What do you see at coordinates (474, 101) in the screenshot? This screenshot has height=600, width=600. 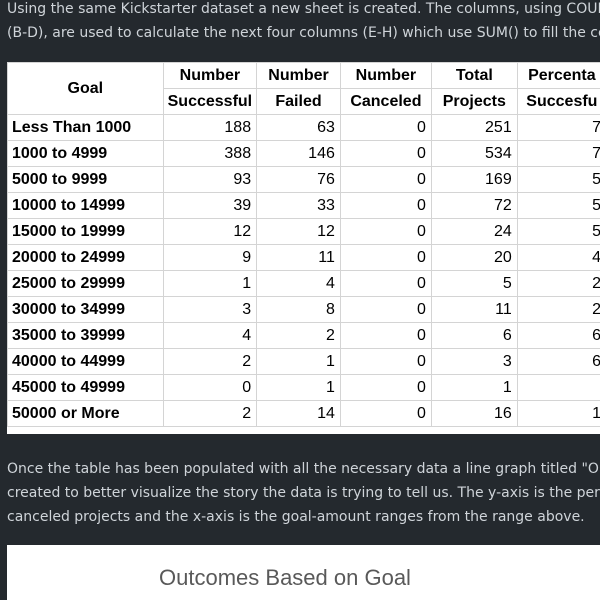 I see `header-total-bottom: Projects` at bounding box center [474, 101].